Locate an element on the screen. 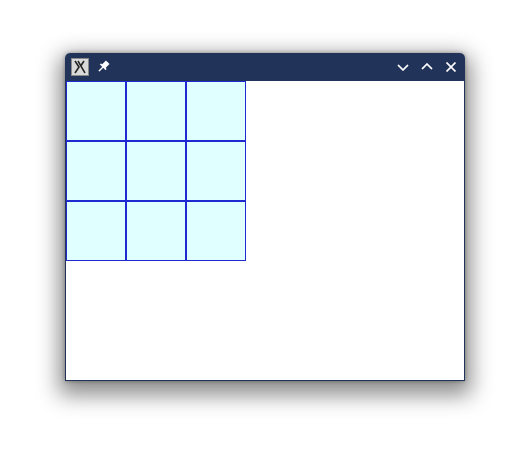 The height and width of the screenshot is (458, 530). title-bar is located at coordinates (265, 67).